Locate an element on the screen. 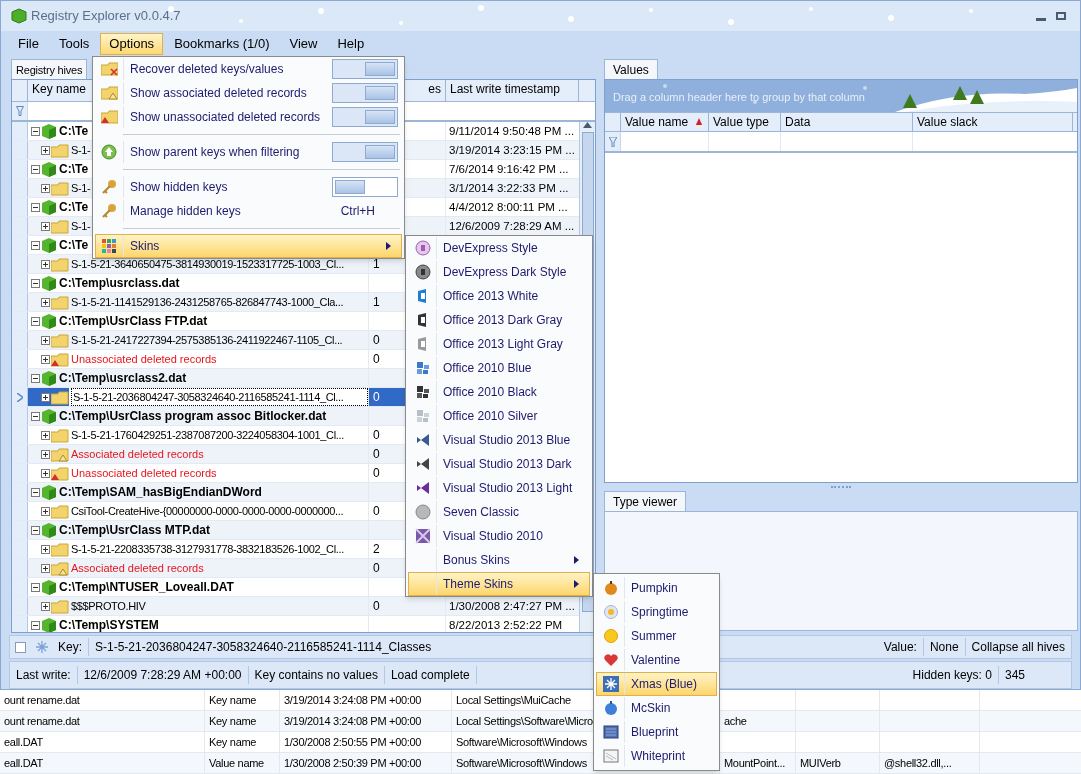 This screenshot has height=774, width=1081. checkbox is located at coordinates (20, 647).